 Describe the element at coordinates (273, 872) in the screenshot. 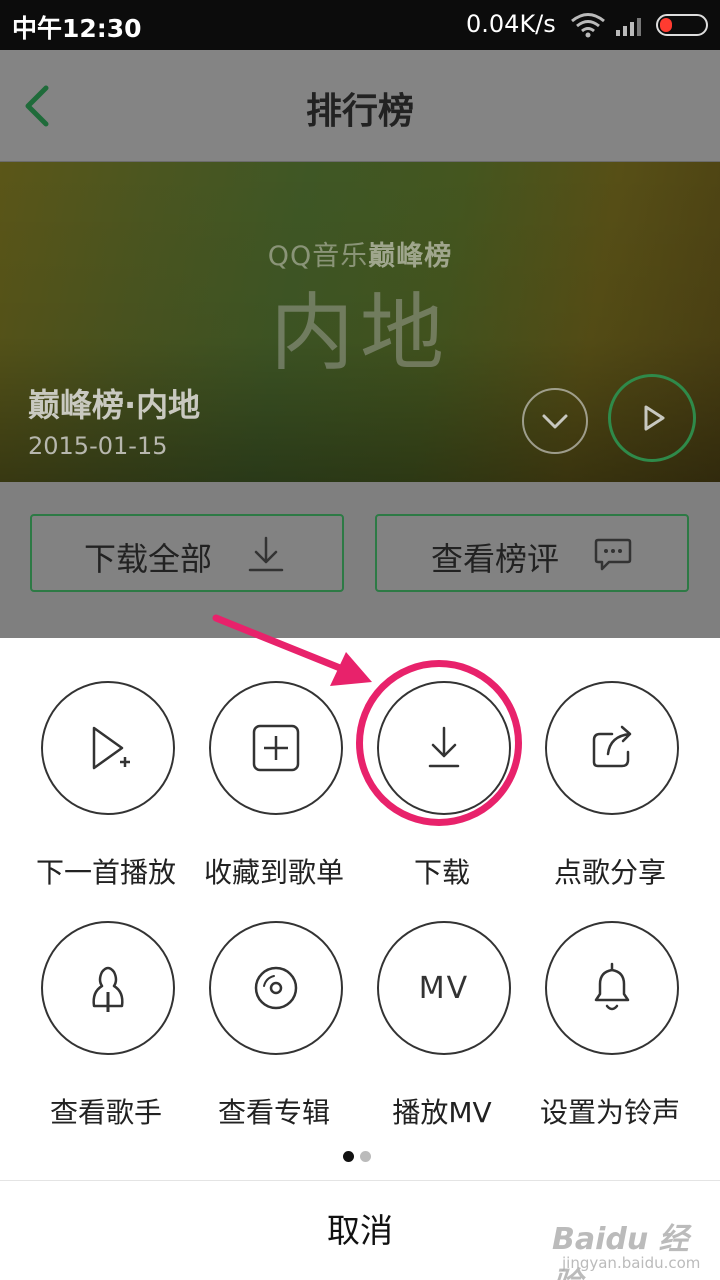

I see `add-to-playlist-label: 收藏到歌单` at that location.